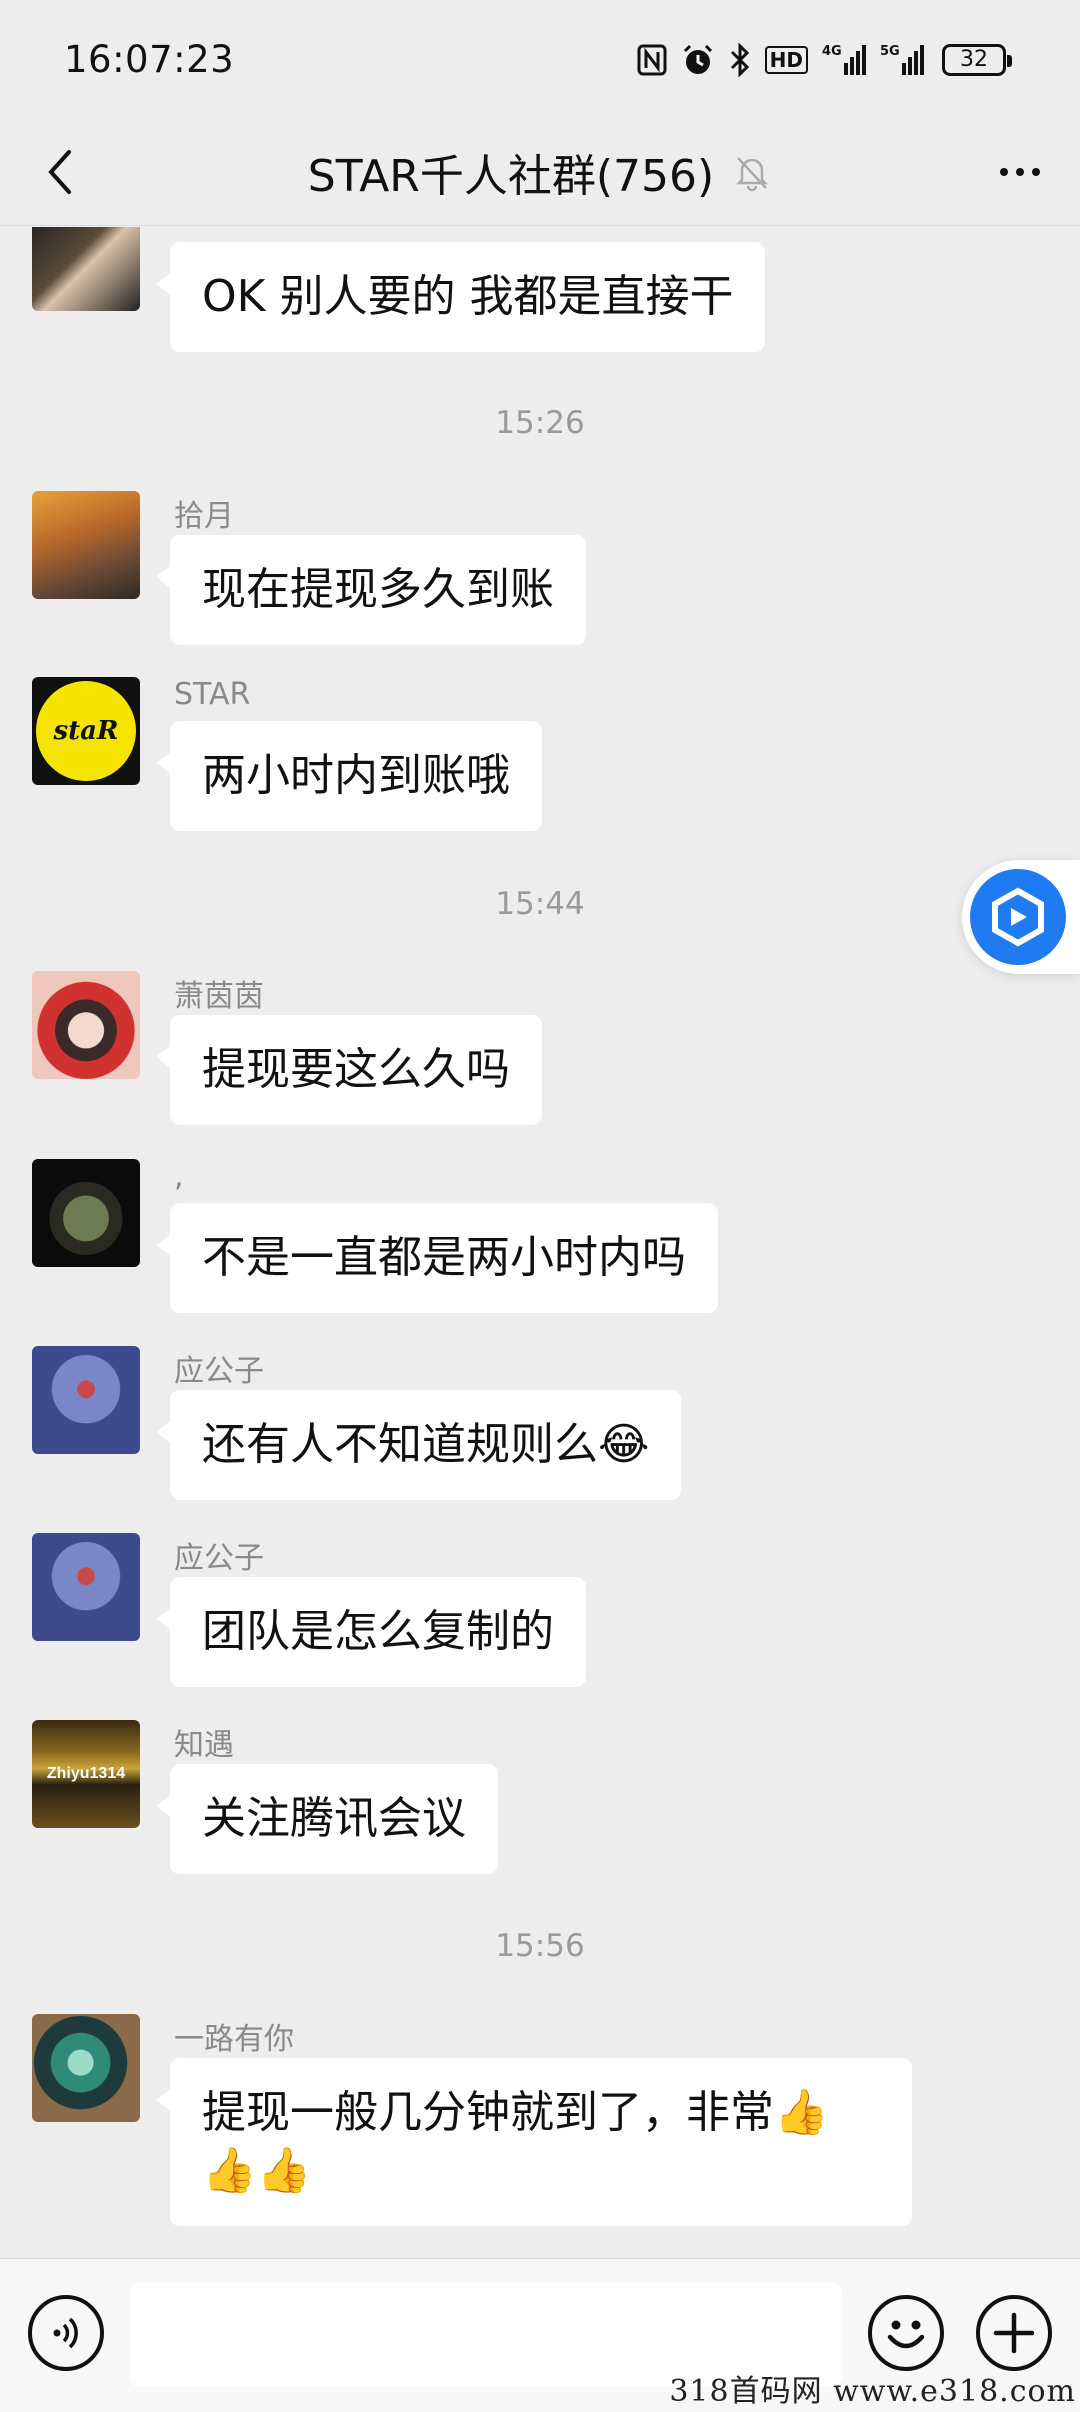 This screenshot has height=2412, width=1080. Describe the element at coordinates (904, 60) in the screenshot. I see `signal-5g-icon: 5G` at that location.